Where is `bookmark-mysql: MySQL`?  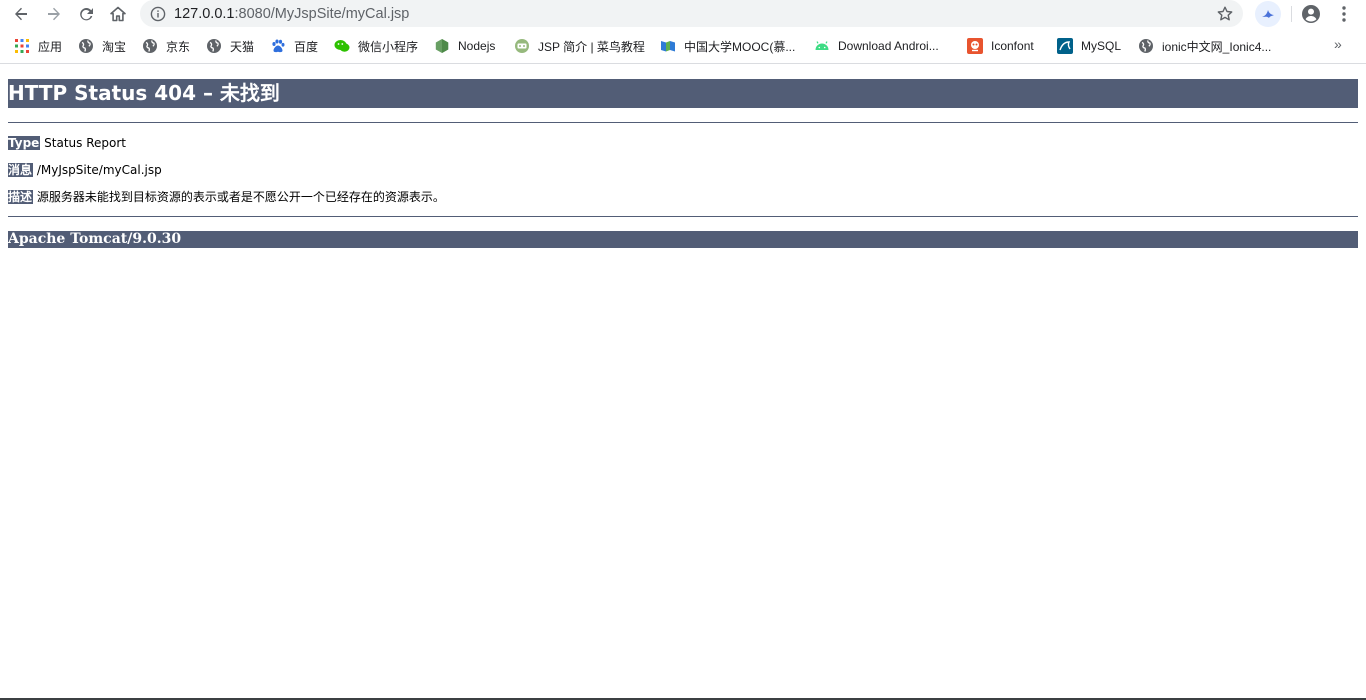
bookmark-mysql: MySQL is located at coordinates (1089, 46).